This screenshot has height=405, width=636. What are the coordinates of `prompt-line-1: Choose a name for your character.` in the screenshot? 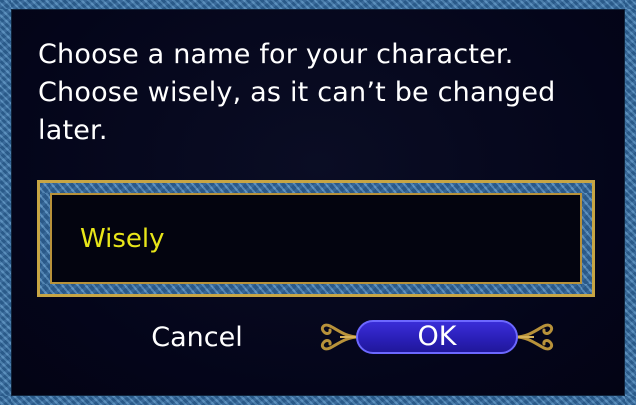 It's located at (276, 54).